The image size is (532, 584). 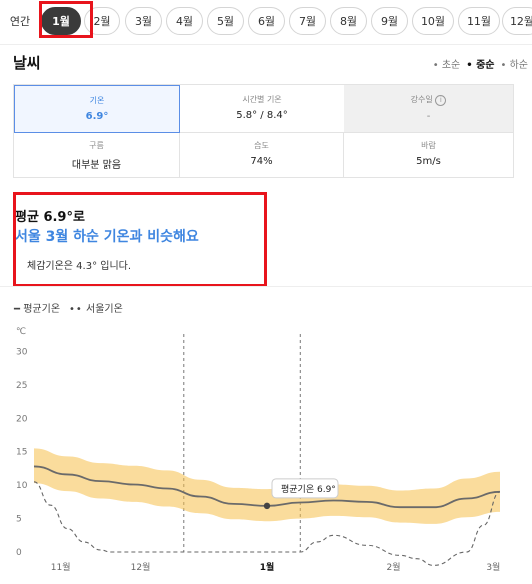 I want to click on cell-precip-days: 강수일 i -, so click(x=428, y=109).